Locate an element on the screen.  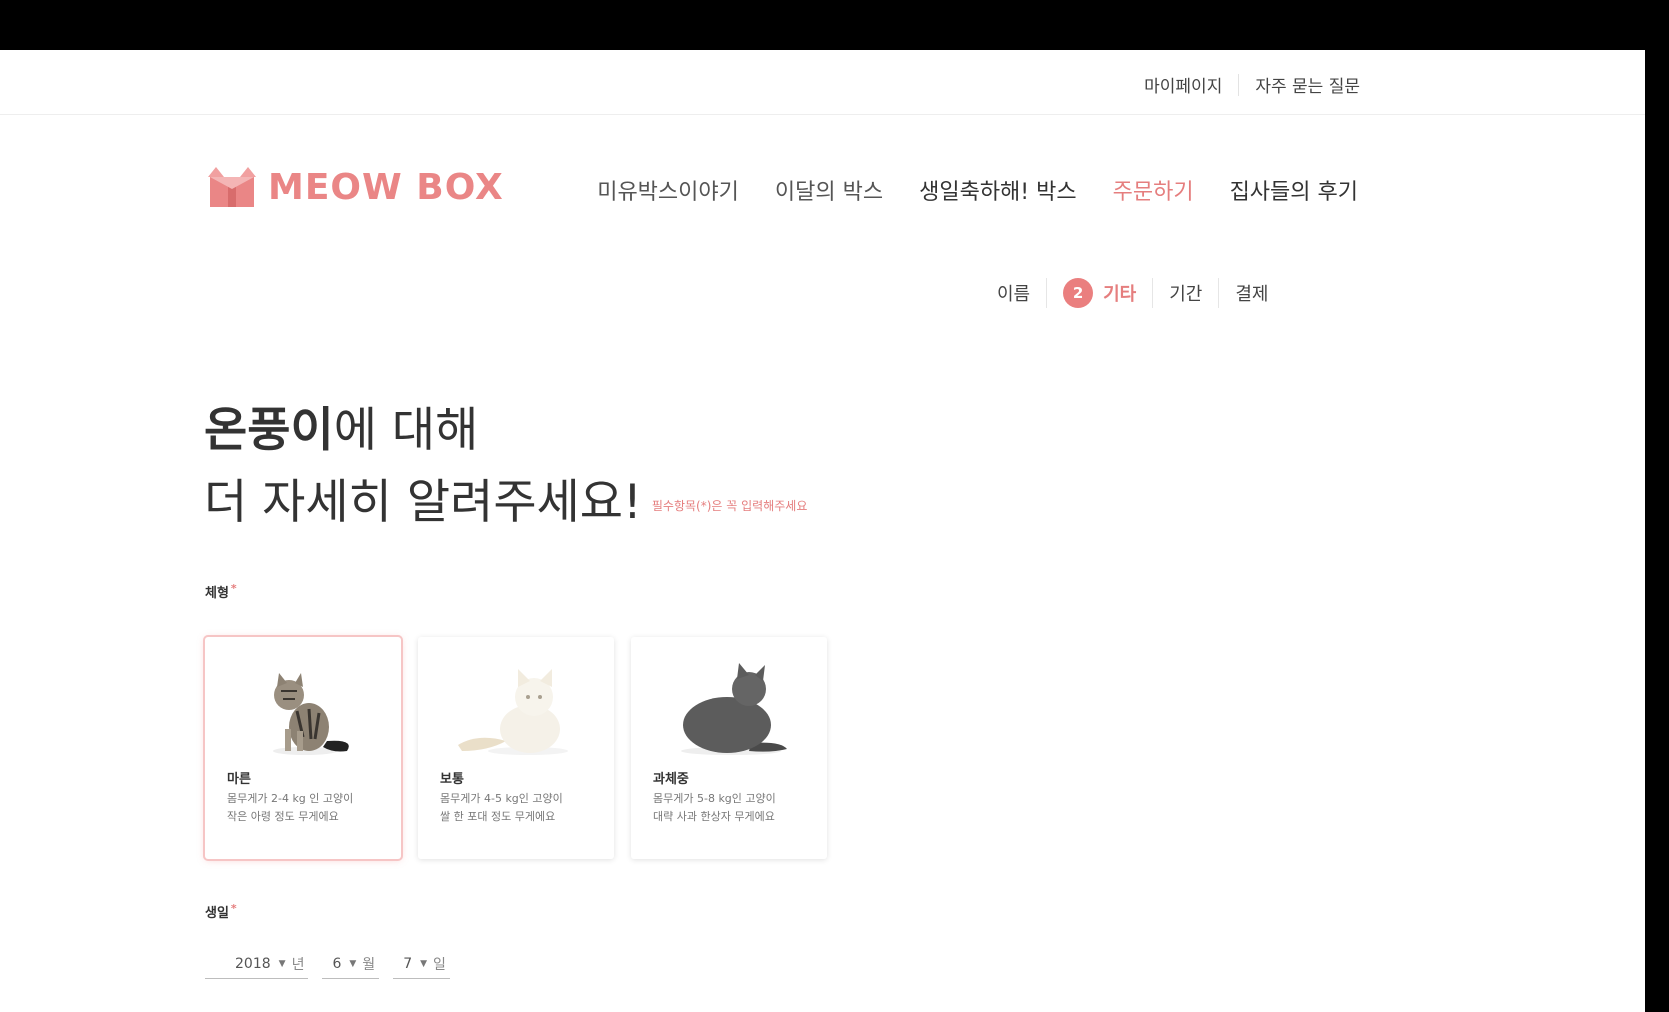
utility-bar: 마이페이지 자주 묻는 질문 is located at coordinates (822, 82).